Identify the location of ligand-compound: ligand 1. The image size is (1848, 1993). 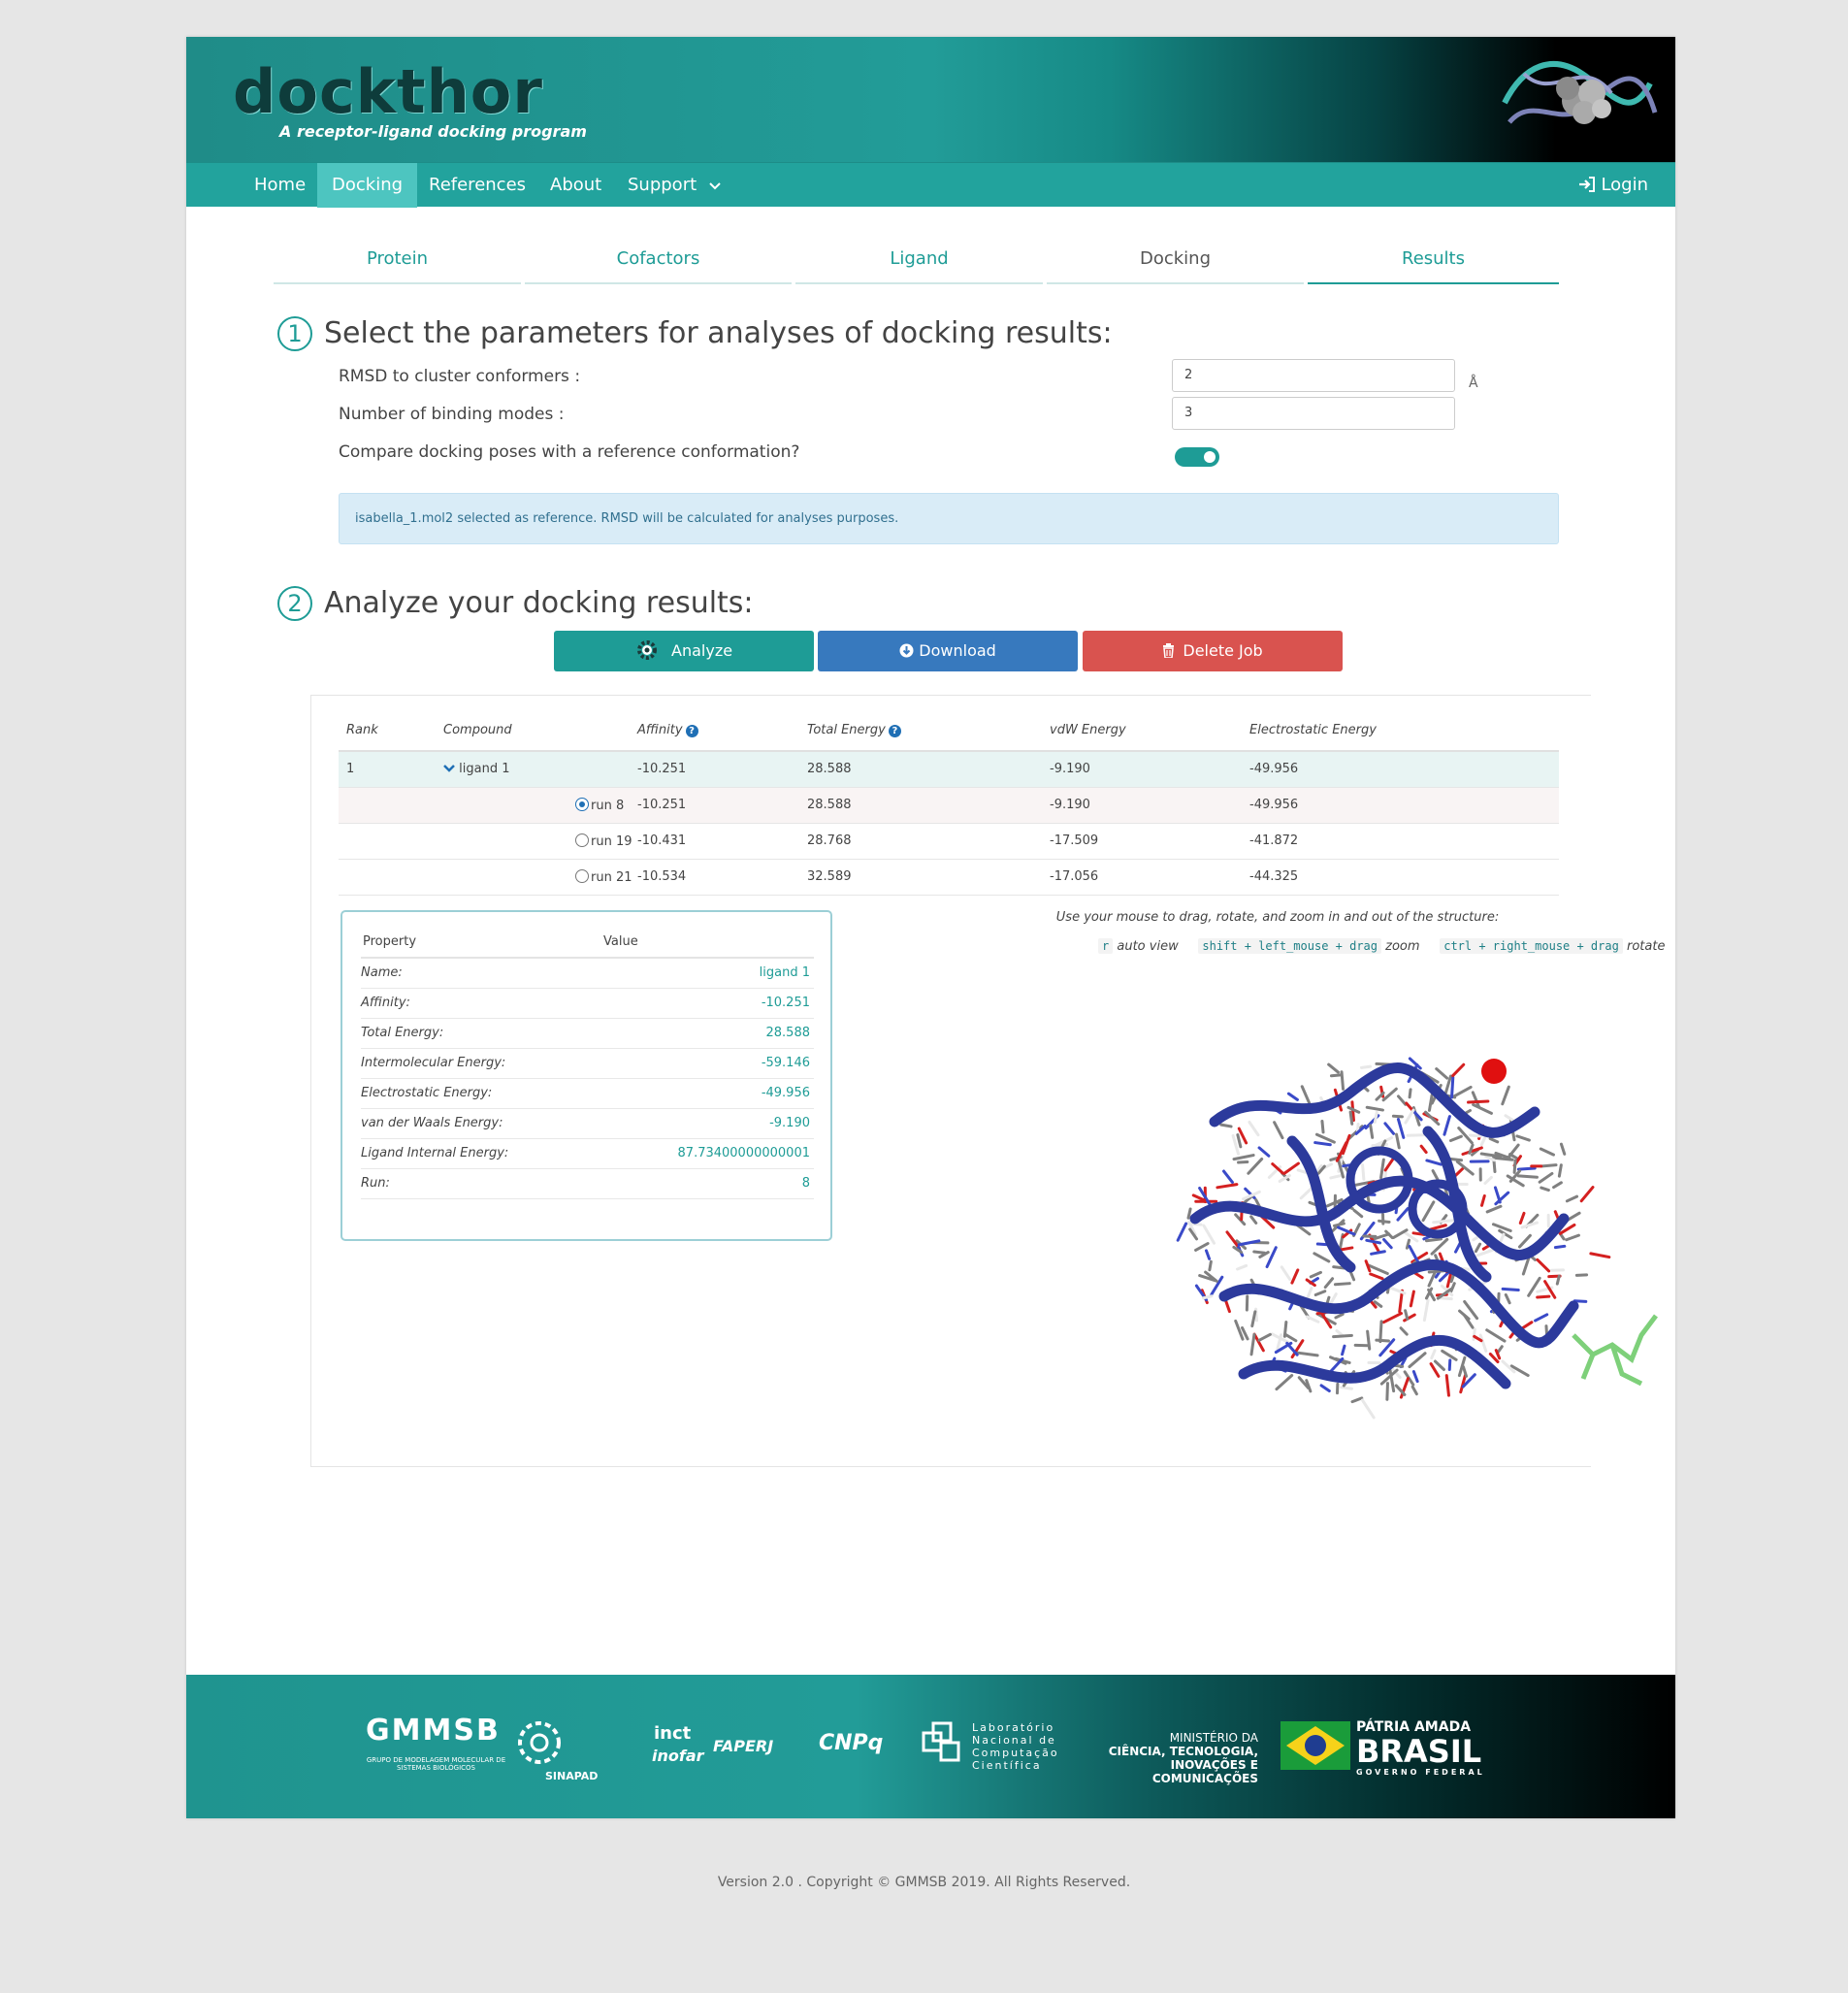
(540, 769).